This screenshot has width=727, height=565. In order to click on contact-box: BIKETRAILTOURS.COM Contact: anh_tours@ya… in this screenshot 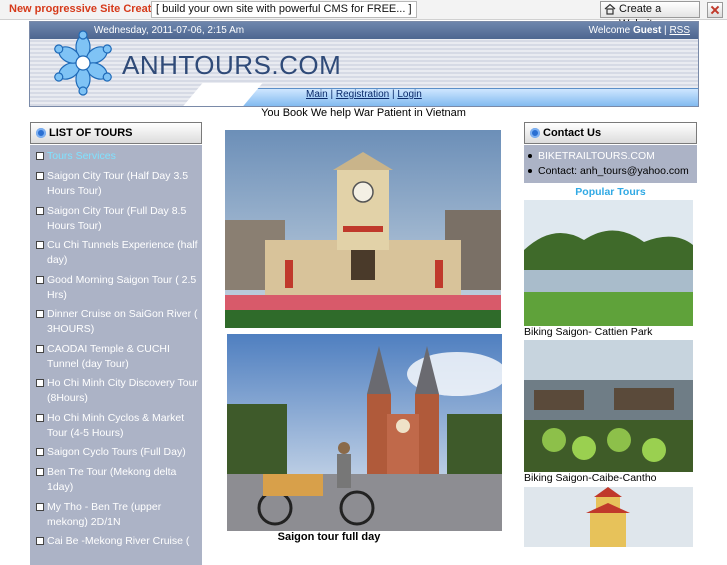, I will do `click(610, 164)`.